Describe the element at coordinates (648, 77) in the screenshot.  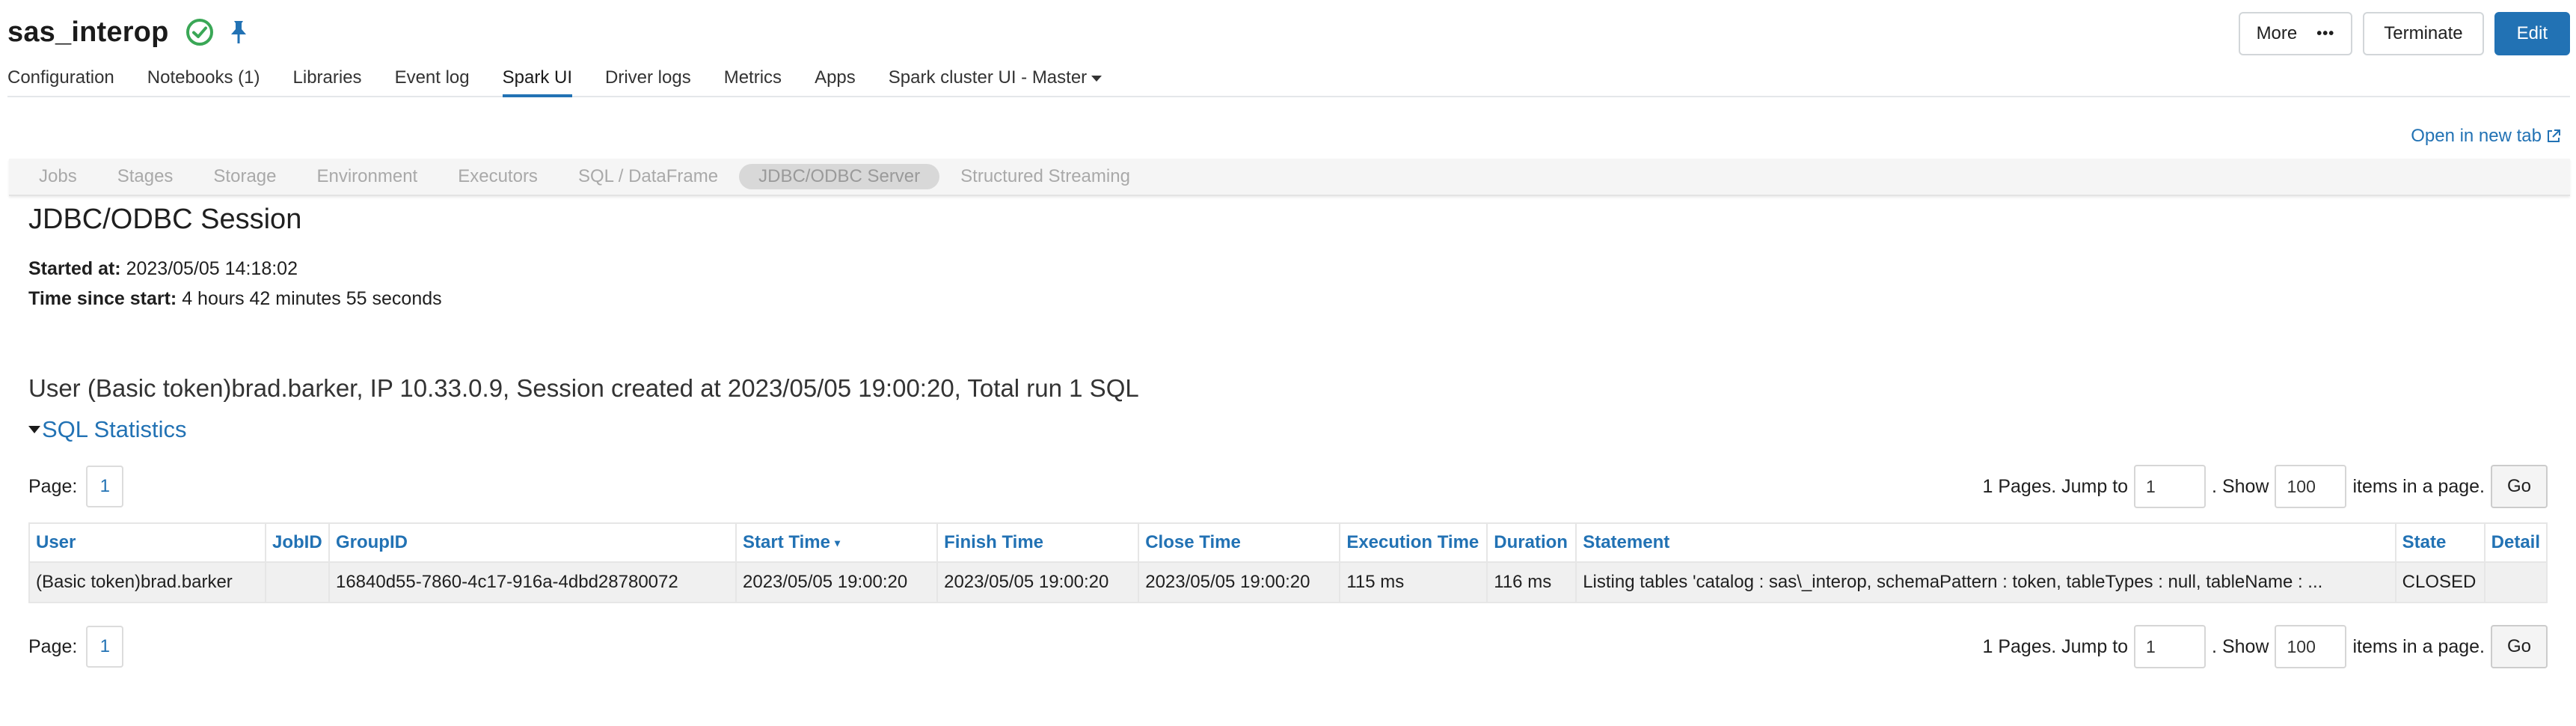
I see `tab-driver-logs: Driver logs` at that location.